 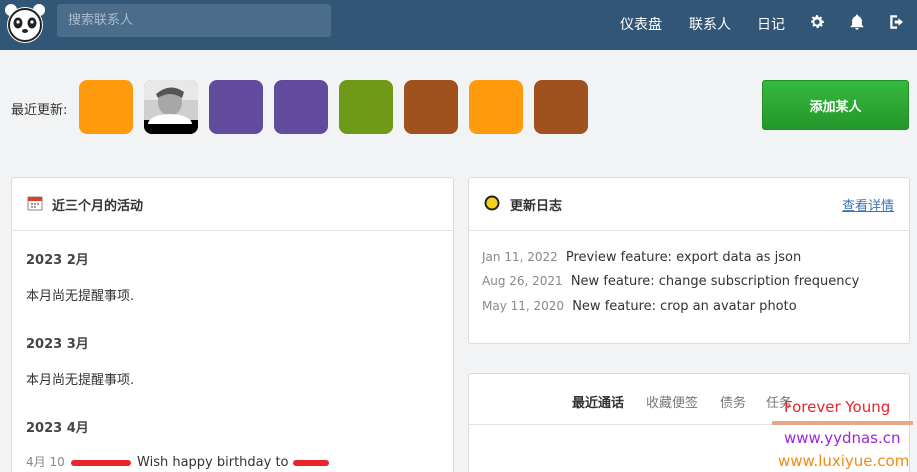 I want to click on tab-favorite-notes: 收藏便签, so click(x=672, y=401).